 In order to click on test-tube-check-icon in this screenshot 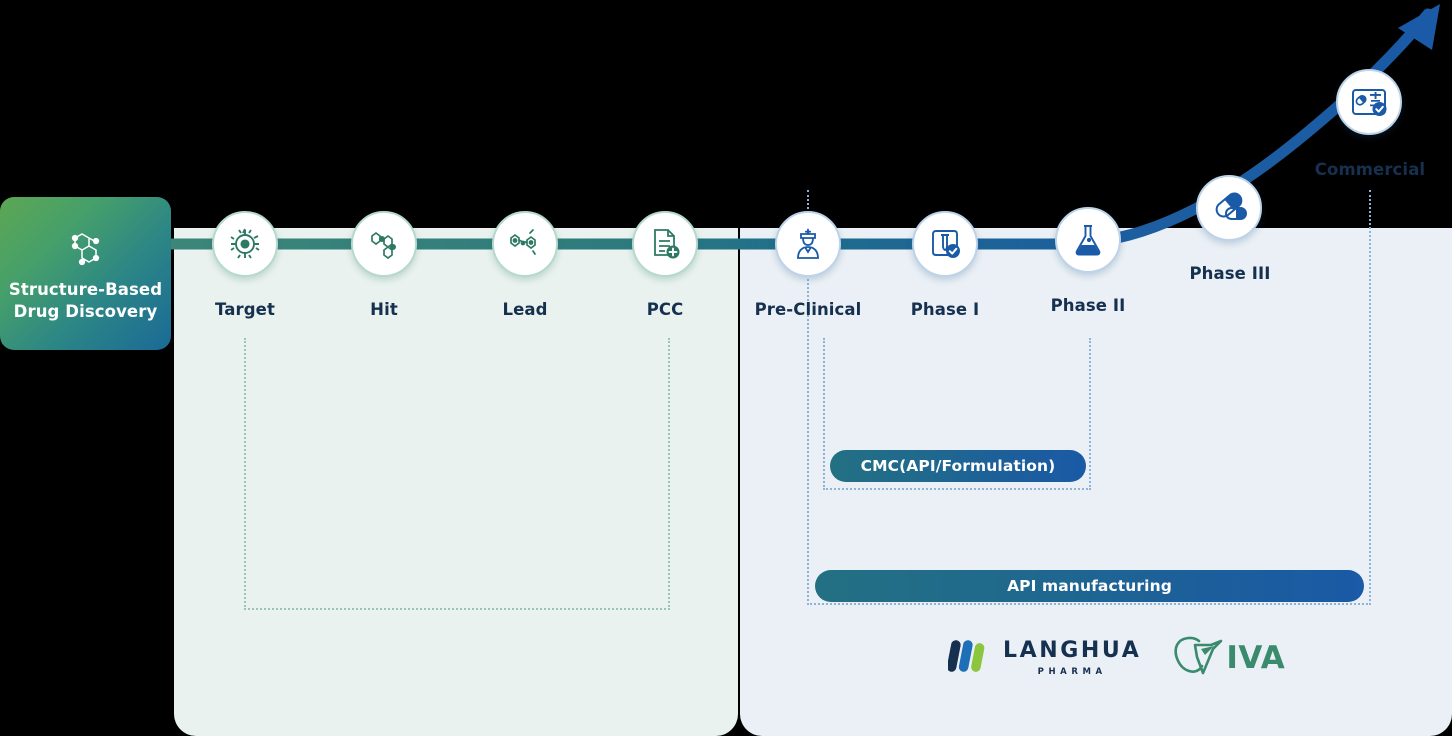, I will do `click(946, 244)`.